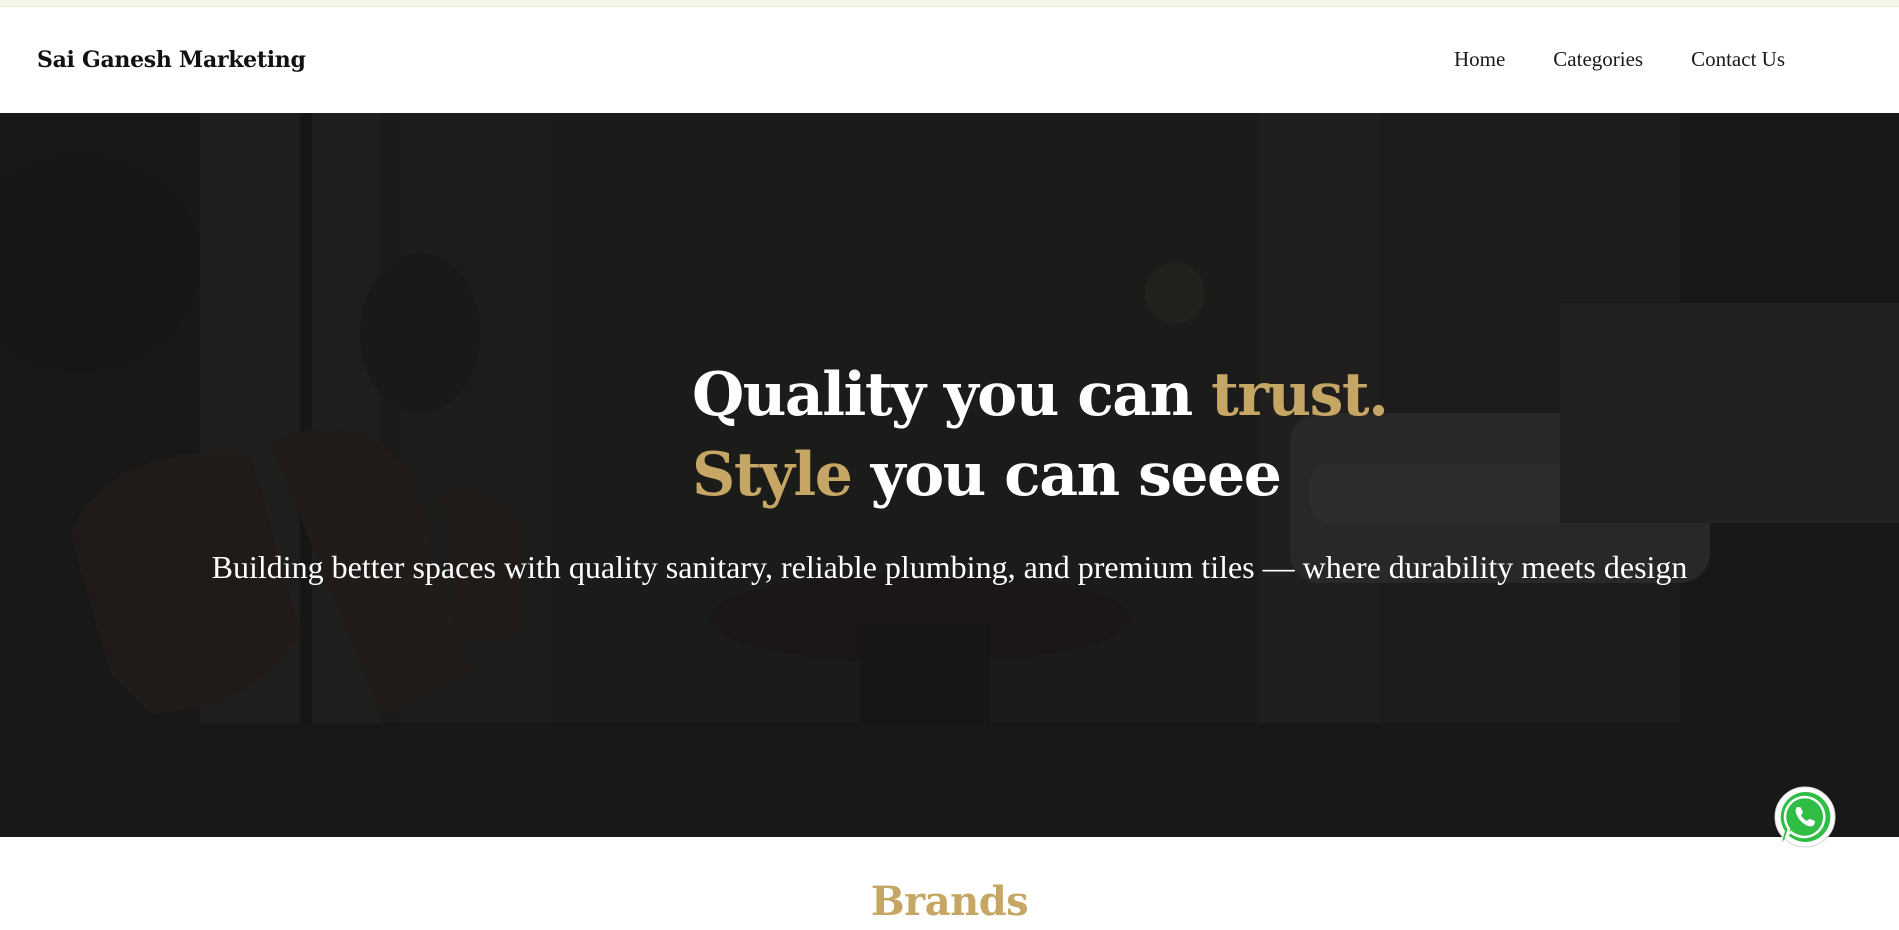  Describe the element at coordinates (949, 901) in the screenshot. I see `brands-heading: Brands` at that location.